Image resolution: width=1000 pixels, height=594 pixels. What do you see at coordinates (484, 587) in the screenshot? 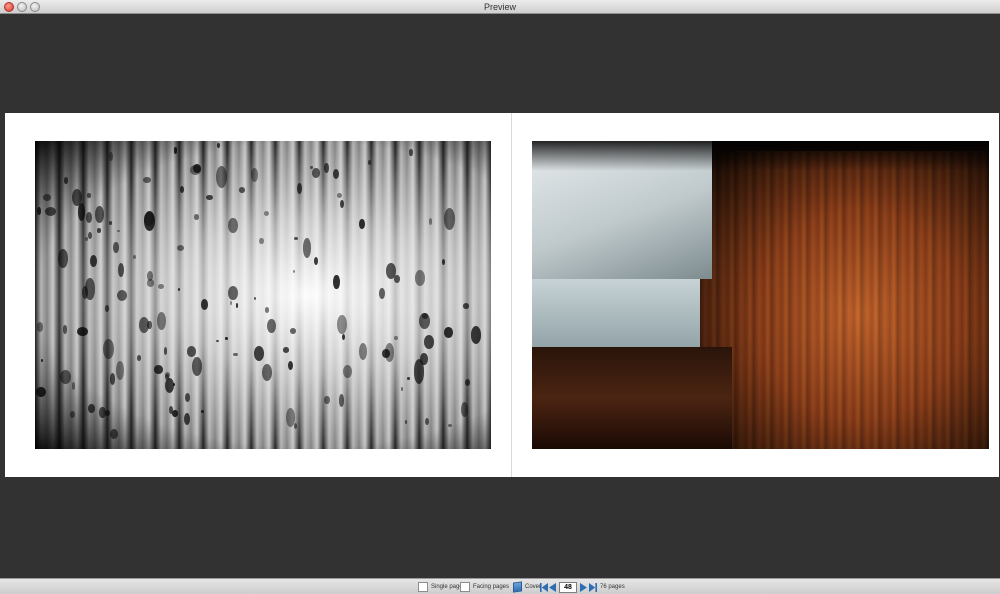
I see `facing-pages-option: Facing pages` at bounding box center [484, 587].